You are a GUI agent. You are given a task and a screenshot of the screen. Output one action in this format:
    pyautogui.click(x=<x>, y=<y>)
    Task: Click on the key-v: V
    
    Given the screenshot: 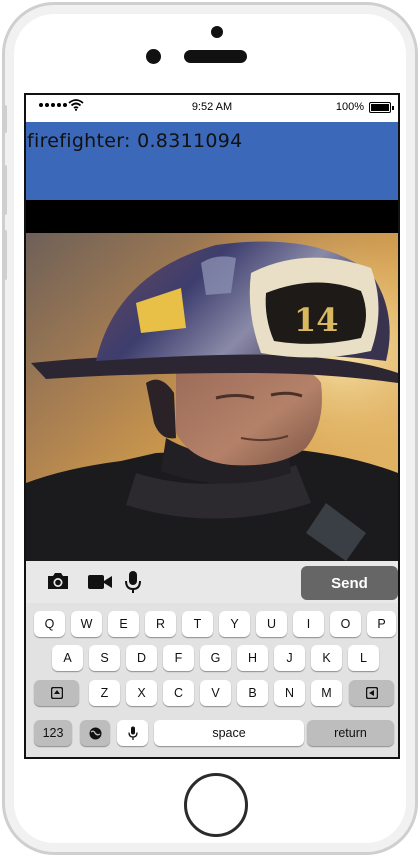 What is the action you would take?
    pyautogui.click(x=215, y=693)
    